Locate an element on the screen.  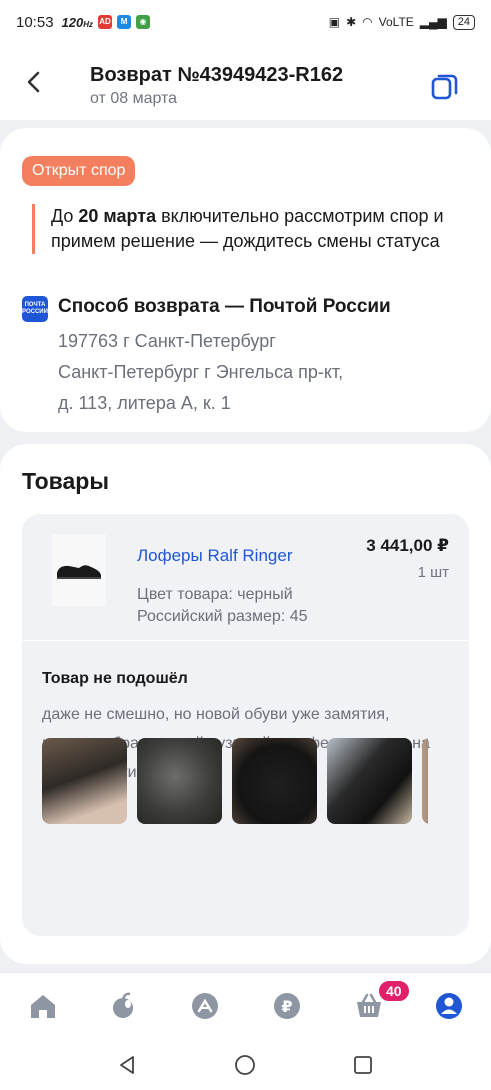
nav-recents-icon is located at coordinates (363, 1065).